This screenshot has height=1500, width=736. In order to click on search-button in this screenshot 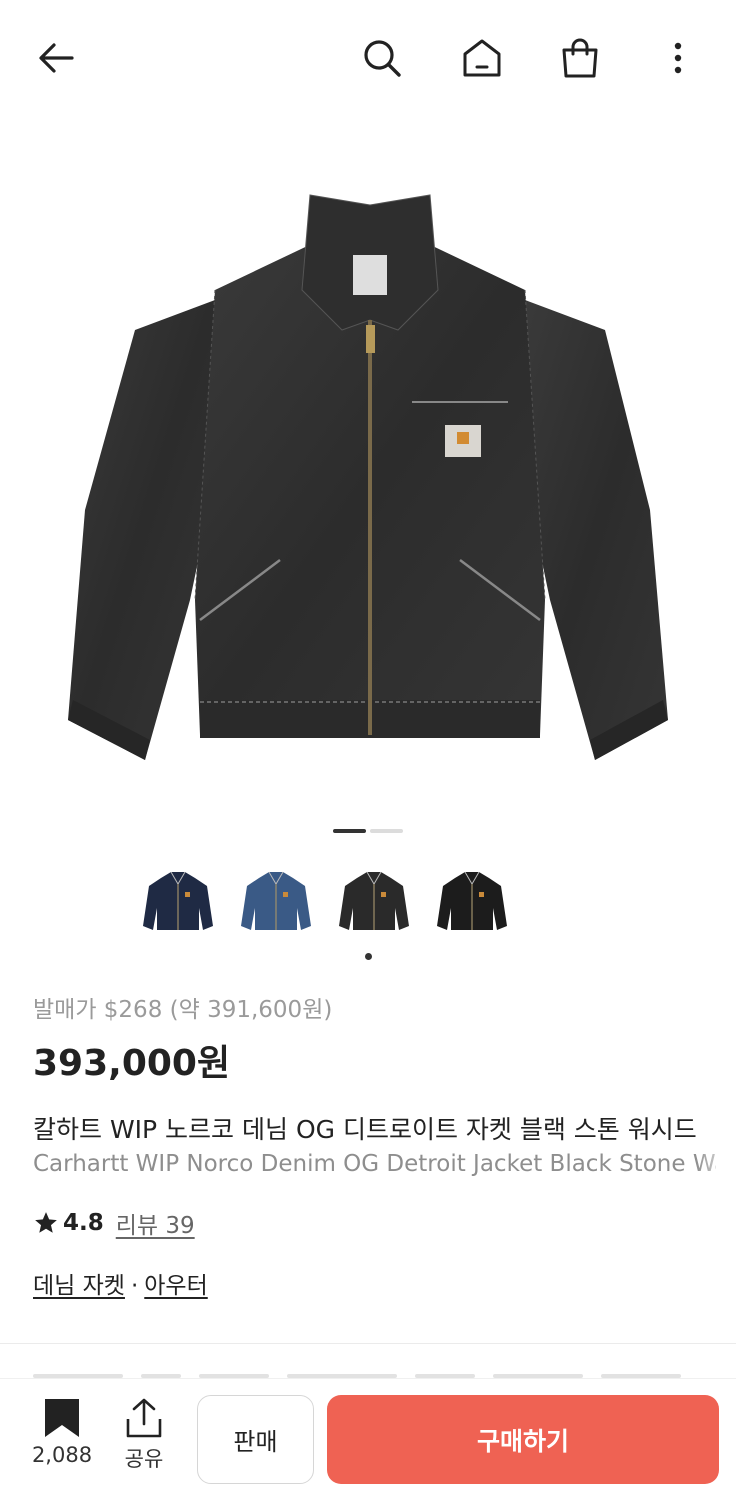, I will do `click(382, 58)`.